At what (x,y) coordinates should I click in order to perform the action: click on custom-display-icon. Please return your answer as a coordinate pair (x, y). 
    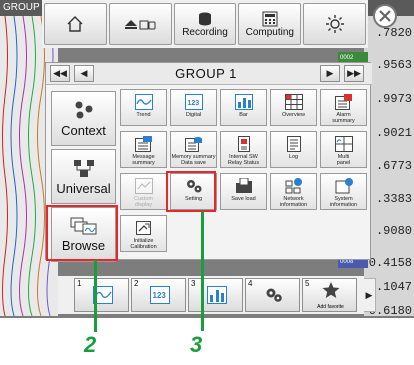
    Looking at the image, I should click on (143, 185).